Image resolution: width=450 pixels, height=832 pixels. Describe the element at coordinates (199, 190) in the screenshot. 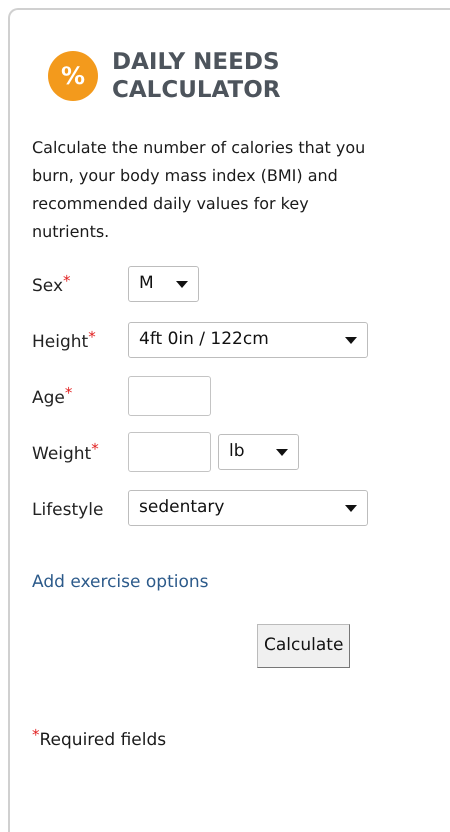

I see `intro-text: Calculate the number of calories that you burn, your body mass index (BMI) and recommended daily values for key nutrients.` at that location.